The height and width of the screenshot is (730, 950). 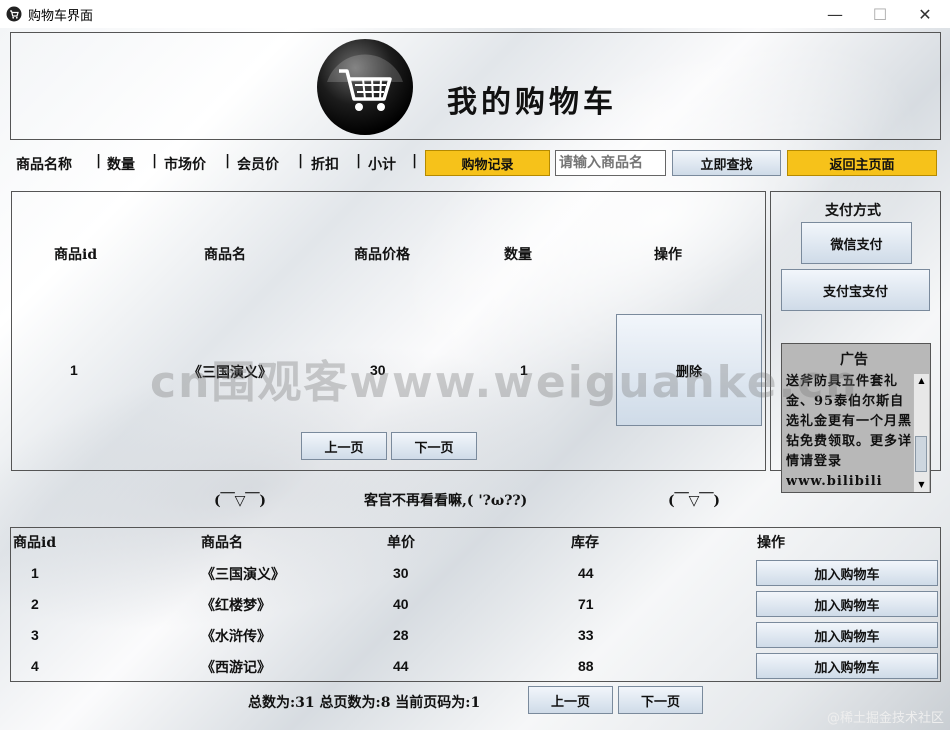 I want to click on purchase-history-button: 购物记录, so click(x=487, y=163).